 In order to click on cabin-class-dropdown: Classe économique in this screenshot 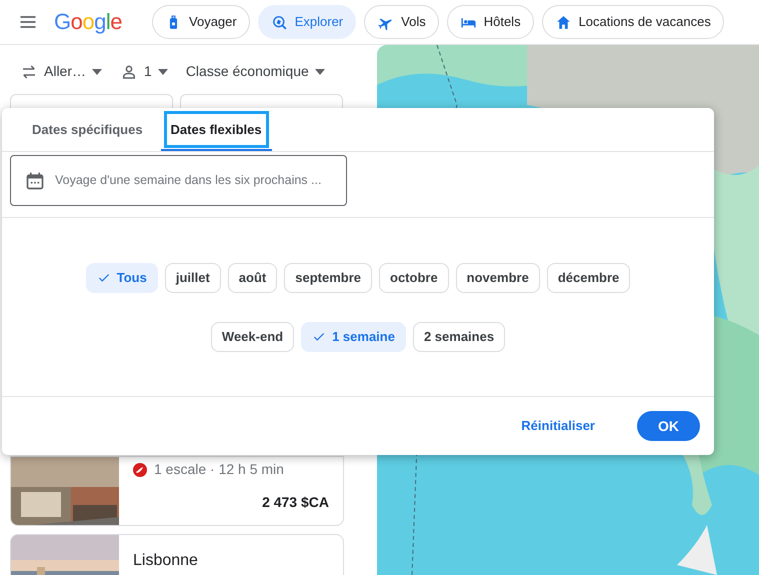, I will do `click(255, 71)`.